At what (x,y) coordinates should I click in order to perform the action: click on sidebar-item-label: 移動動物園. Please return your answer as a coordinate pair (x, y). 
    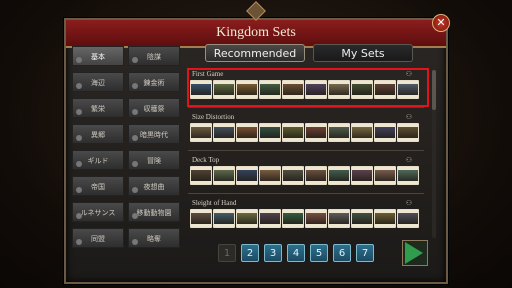
    Looking at the image, I should click on (154, 213).